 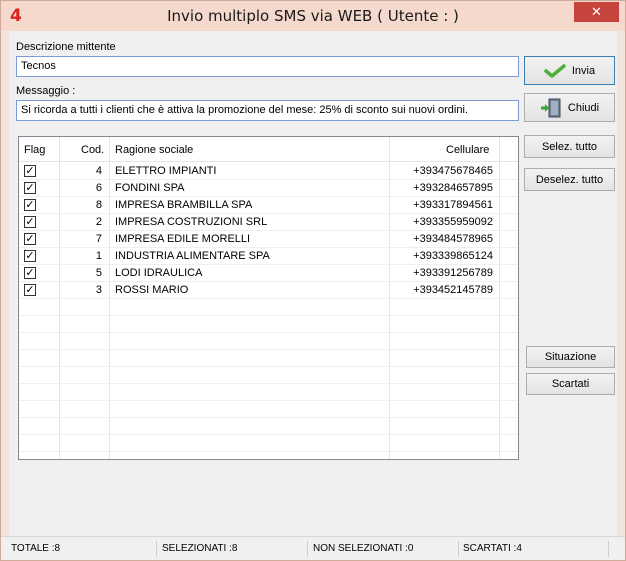 What do you see at coordinates (234, 549) in the screenshot?
I see `status-selected: SELEZIONATI :8` at bounding box center [234, 549].